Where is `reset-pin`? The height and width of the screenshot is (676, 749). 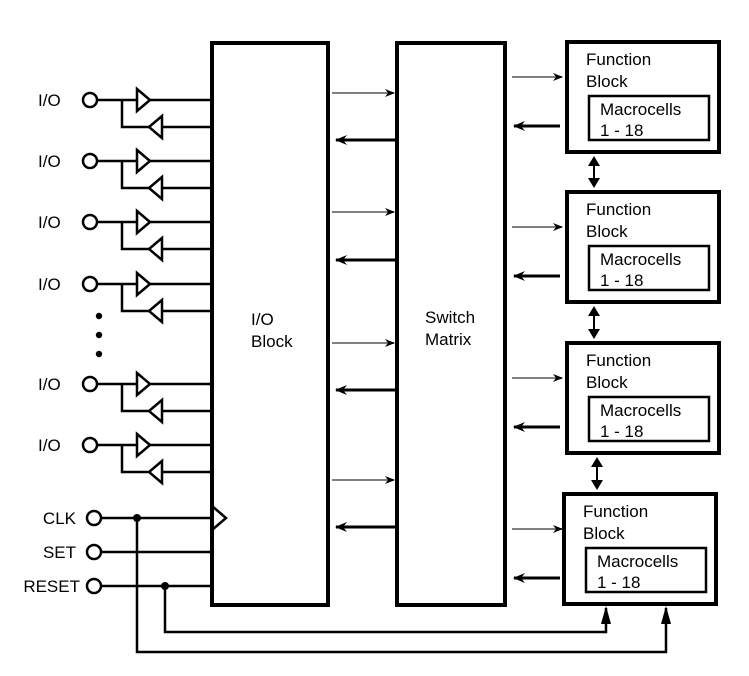
reset-pin is located at coordinates (94, 586).